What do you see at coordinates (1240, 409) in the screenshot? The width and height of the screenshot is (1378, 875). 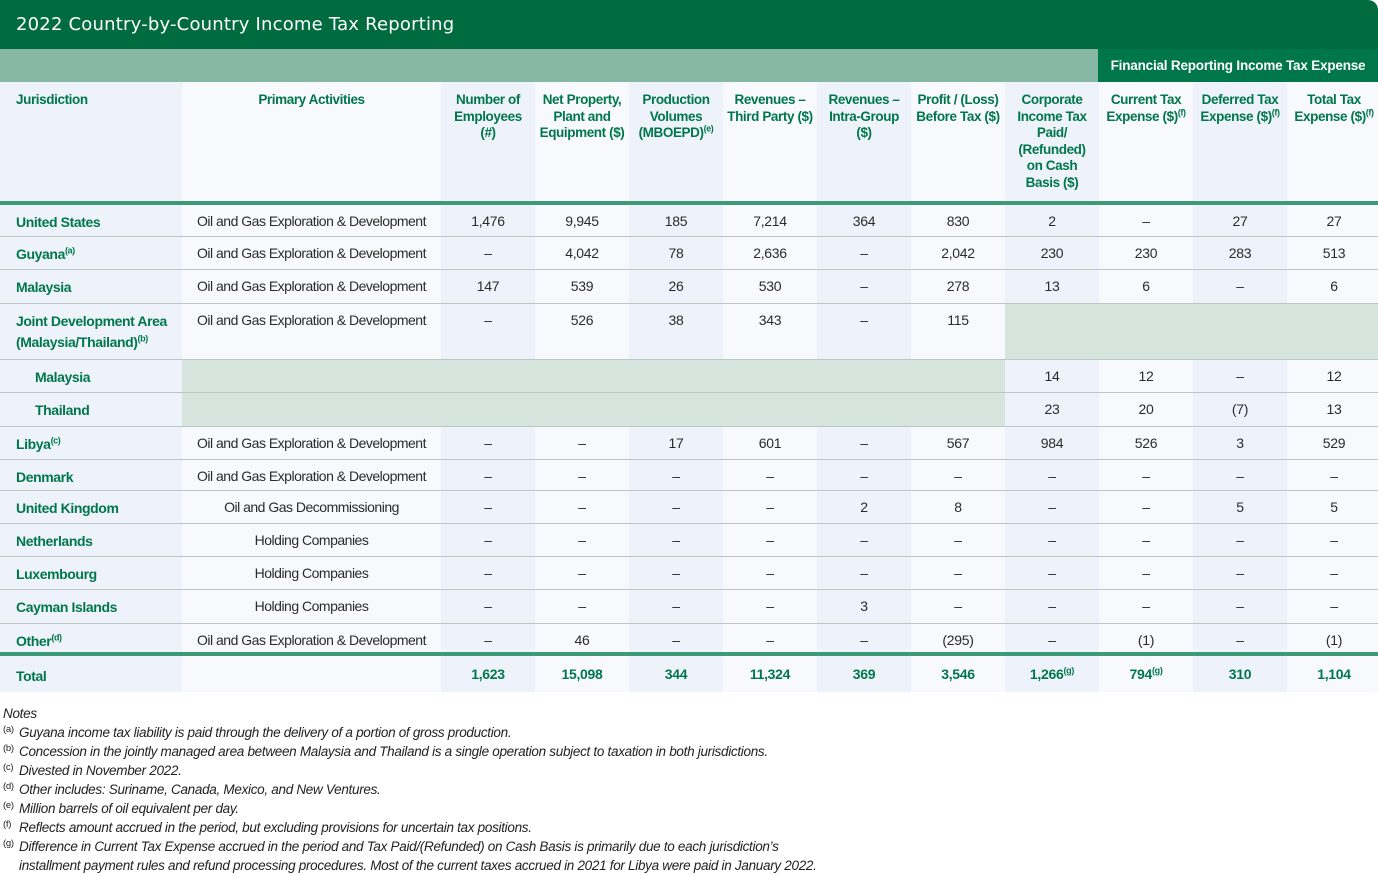 I see `cell-deferred-tax: (7)` at bounding box center [1240, 409].